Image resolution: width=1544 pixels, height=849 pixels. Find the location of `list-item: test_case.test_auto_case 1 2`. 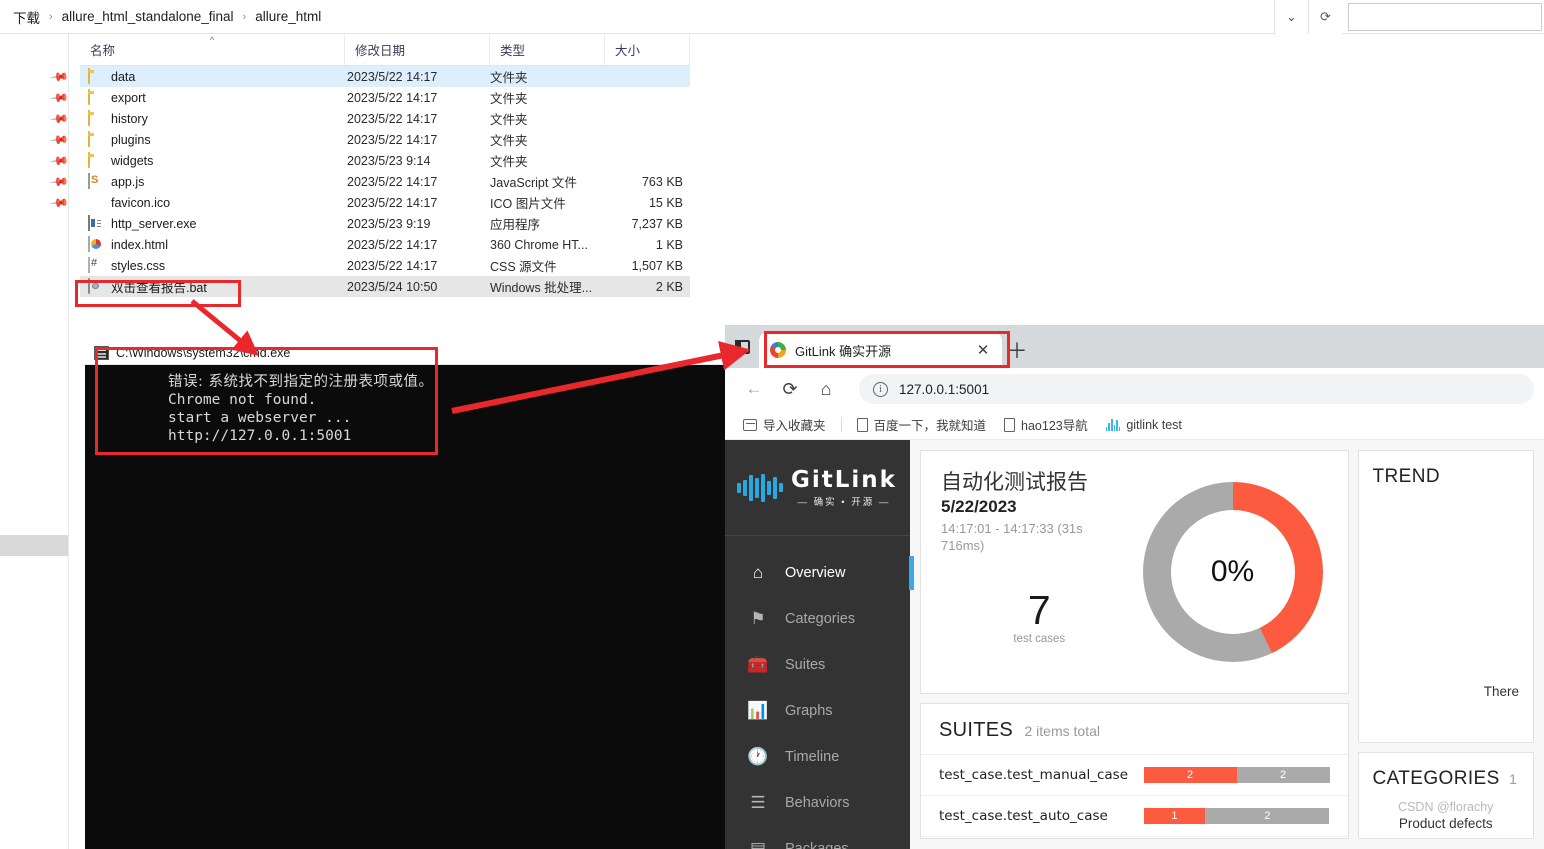

list-item: test_case.test_auto_case 1 2 is located at coordinates (1134, 816).